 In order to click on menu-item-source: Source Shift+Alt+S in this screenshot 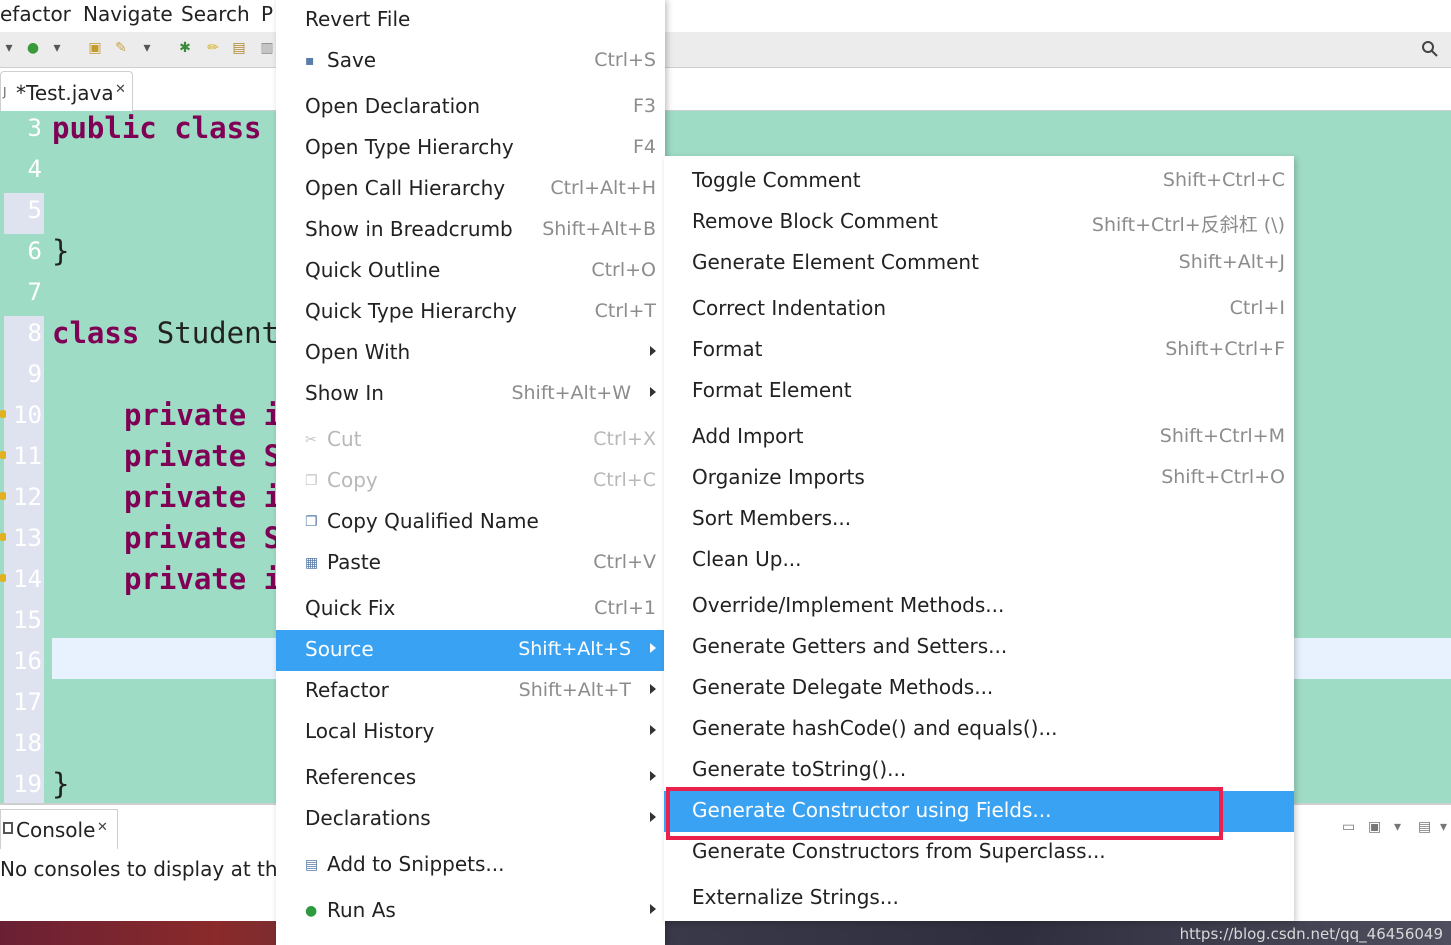, I will do `click(470, 650)`.